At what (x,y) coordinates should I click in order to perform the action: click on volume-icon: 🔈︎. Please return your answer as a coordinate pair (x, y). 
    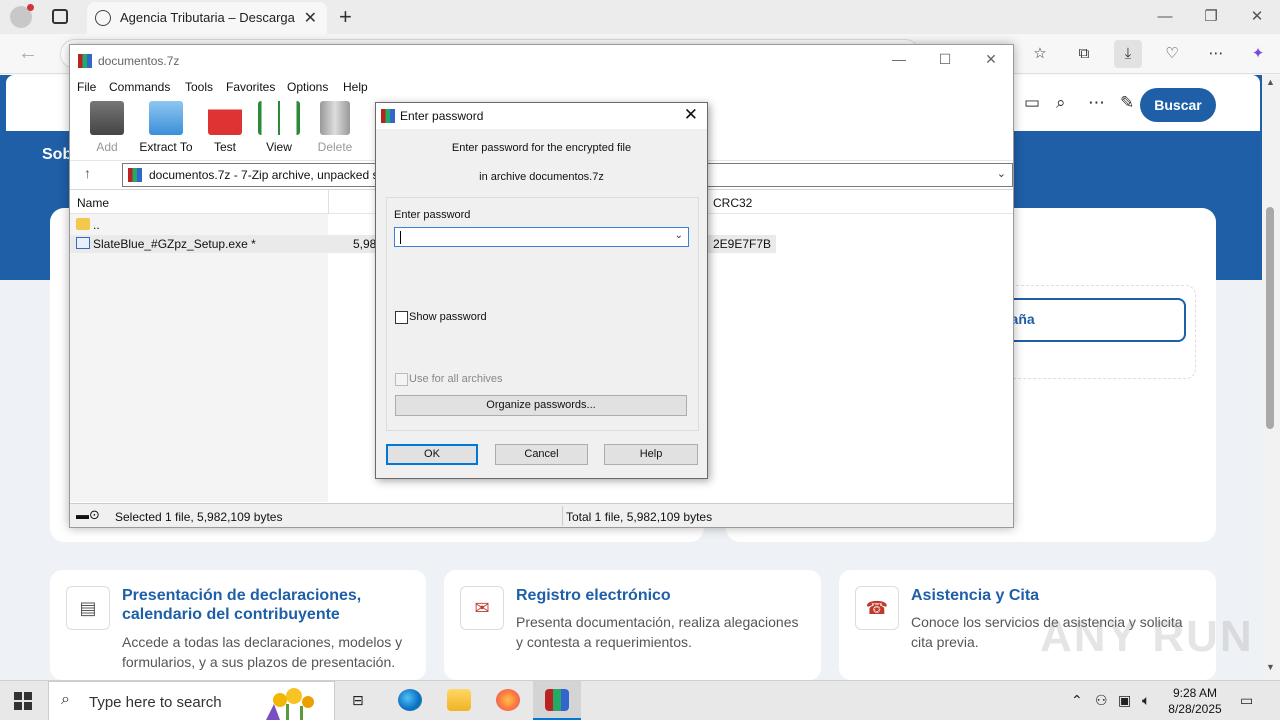
    Looking at the image, I should click on (1146, 700).